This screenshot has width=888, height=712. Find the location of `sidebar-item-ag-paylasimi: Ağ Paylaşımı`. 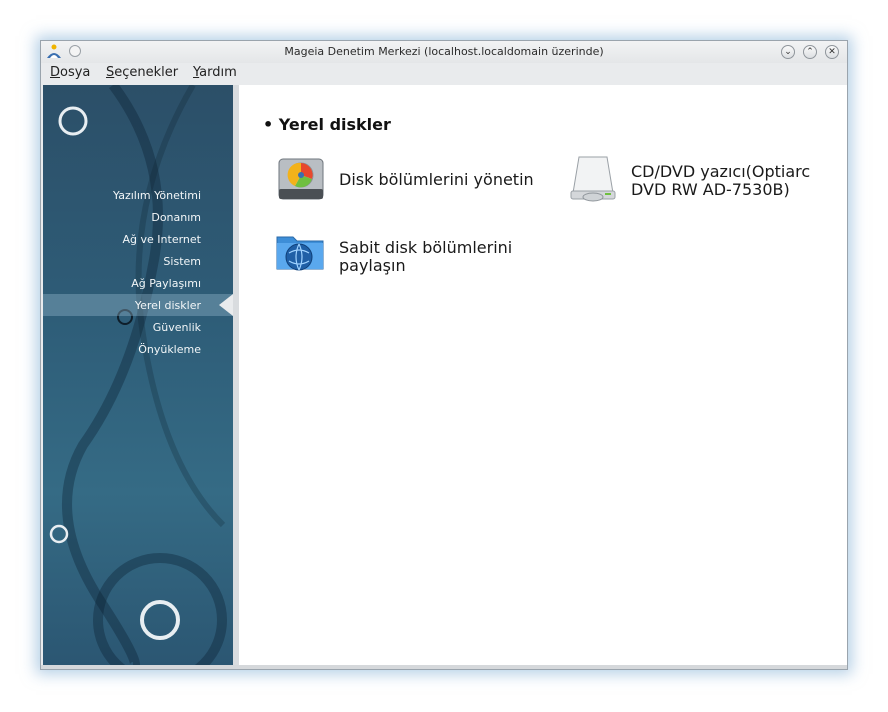

sidebar-item-ag-paylasimi: Ağ Paylaşımı is located at coordinates (166, 283).